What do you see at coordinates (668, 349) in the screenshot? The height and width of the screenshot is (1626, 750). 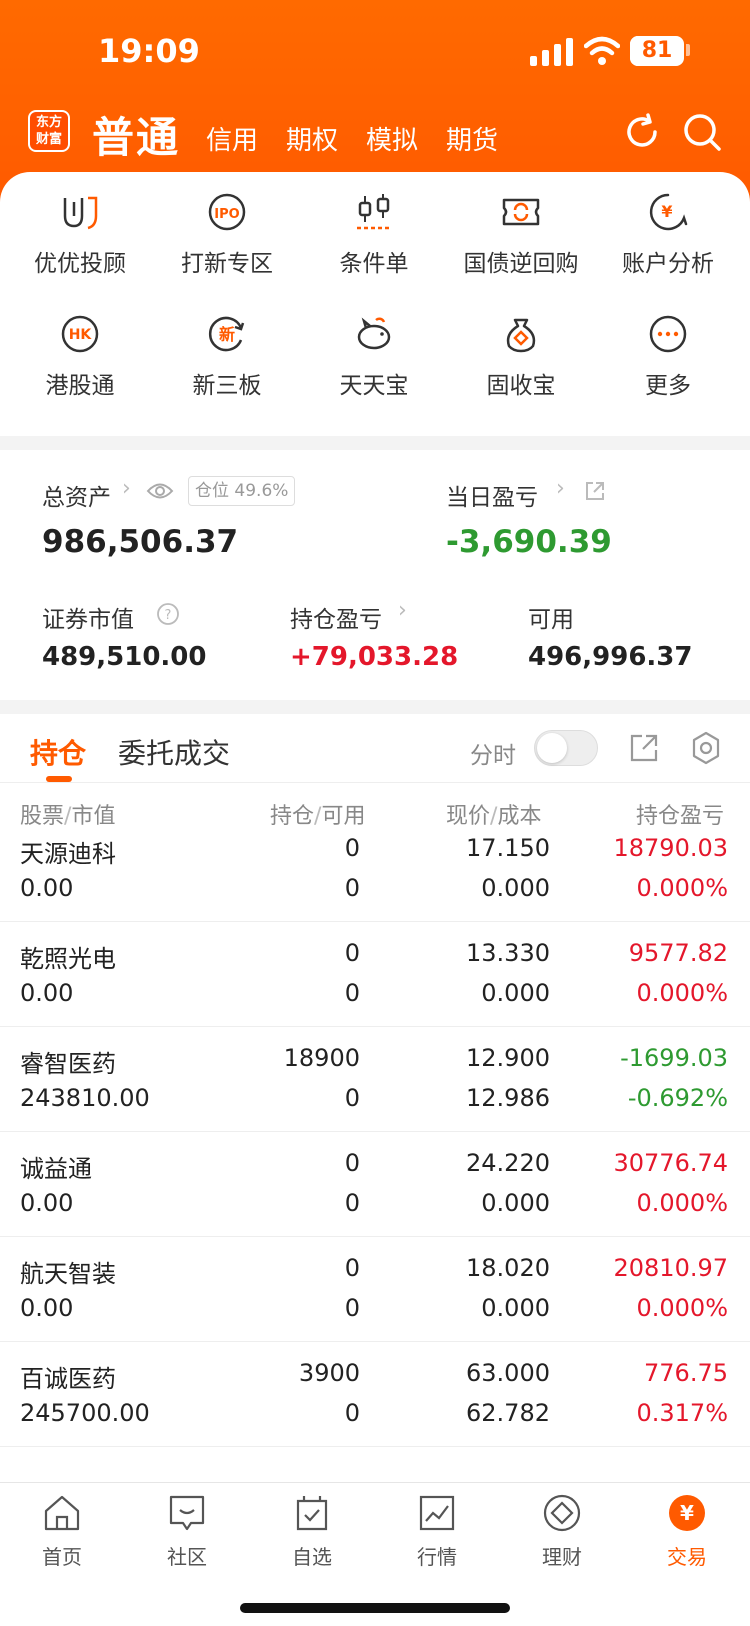 I see `service-more: 更多` at bounding box center [668, 349].